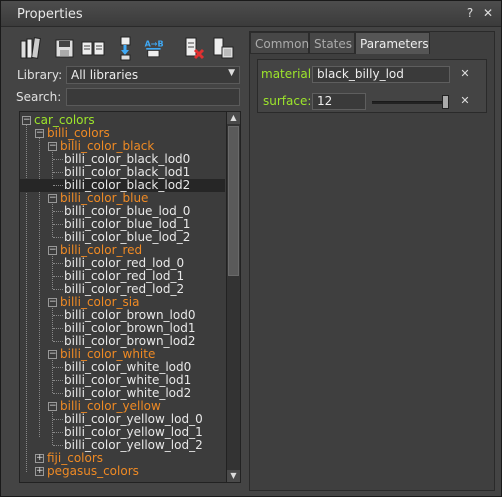 The height and width of the screenshot is (497, 502). I want to click on tree-leaf: billi_color_black_lod0, so click(122, 159).